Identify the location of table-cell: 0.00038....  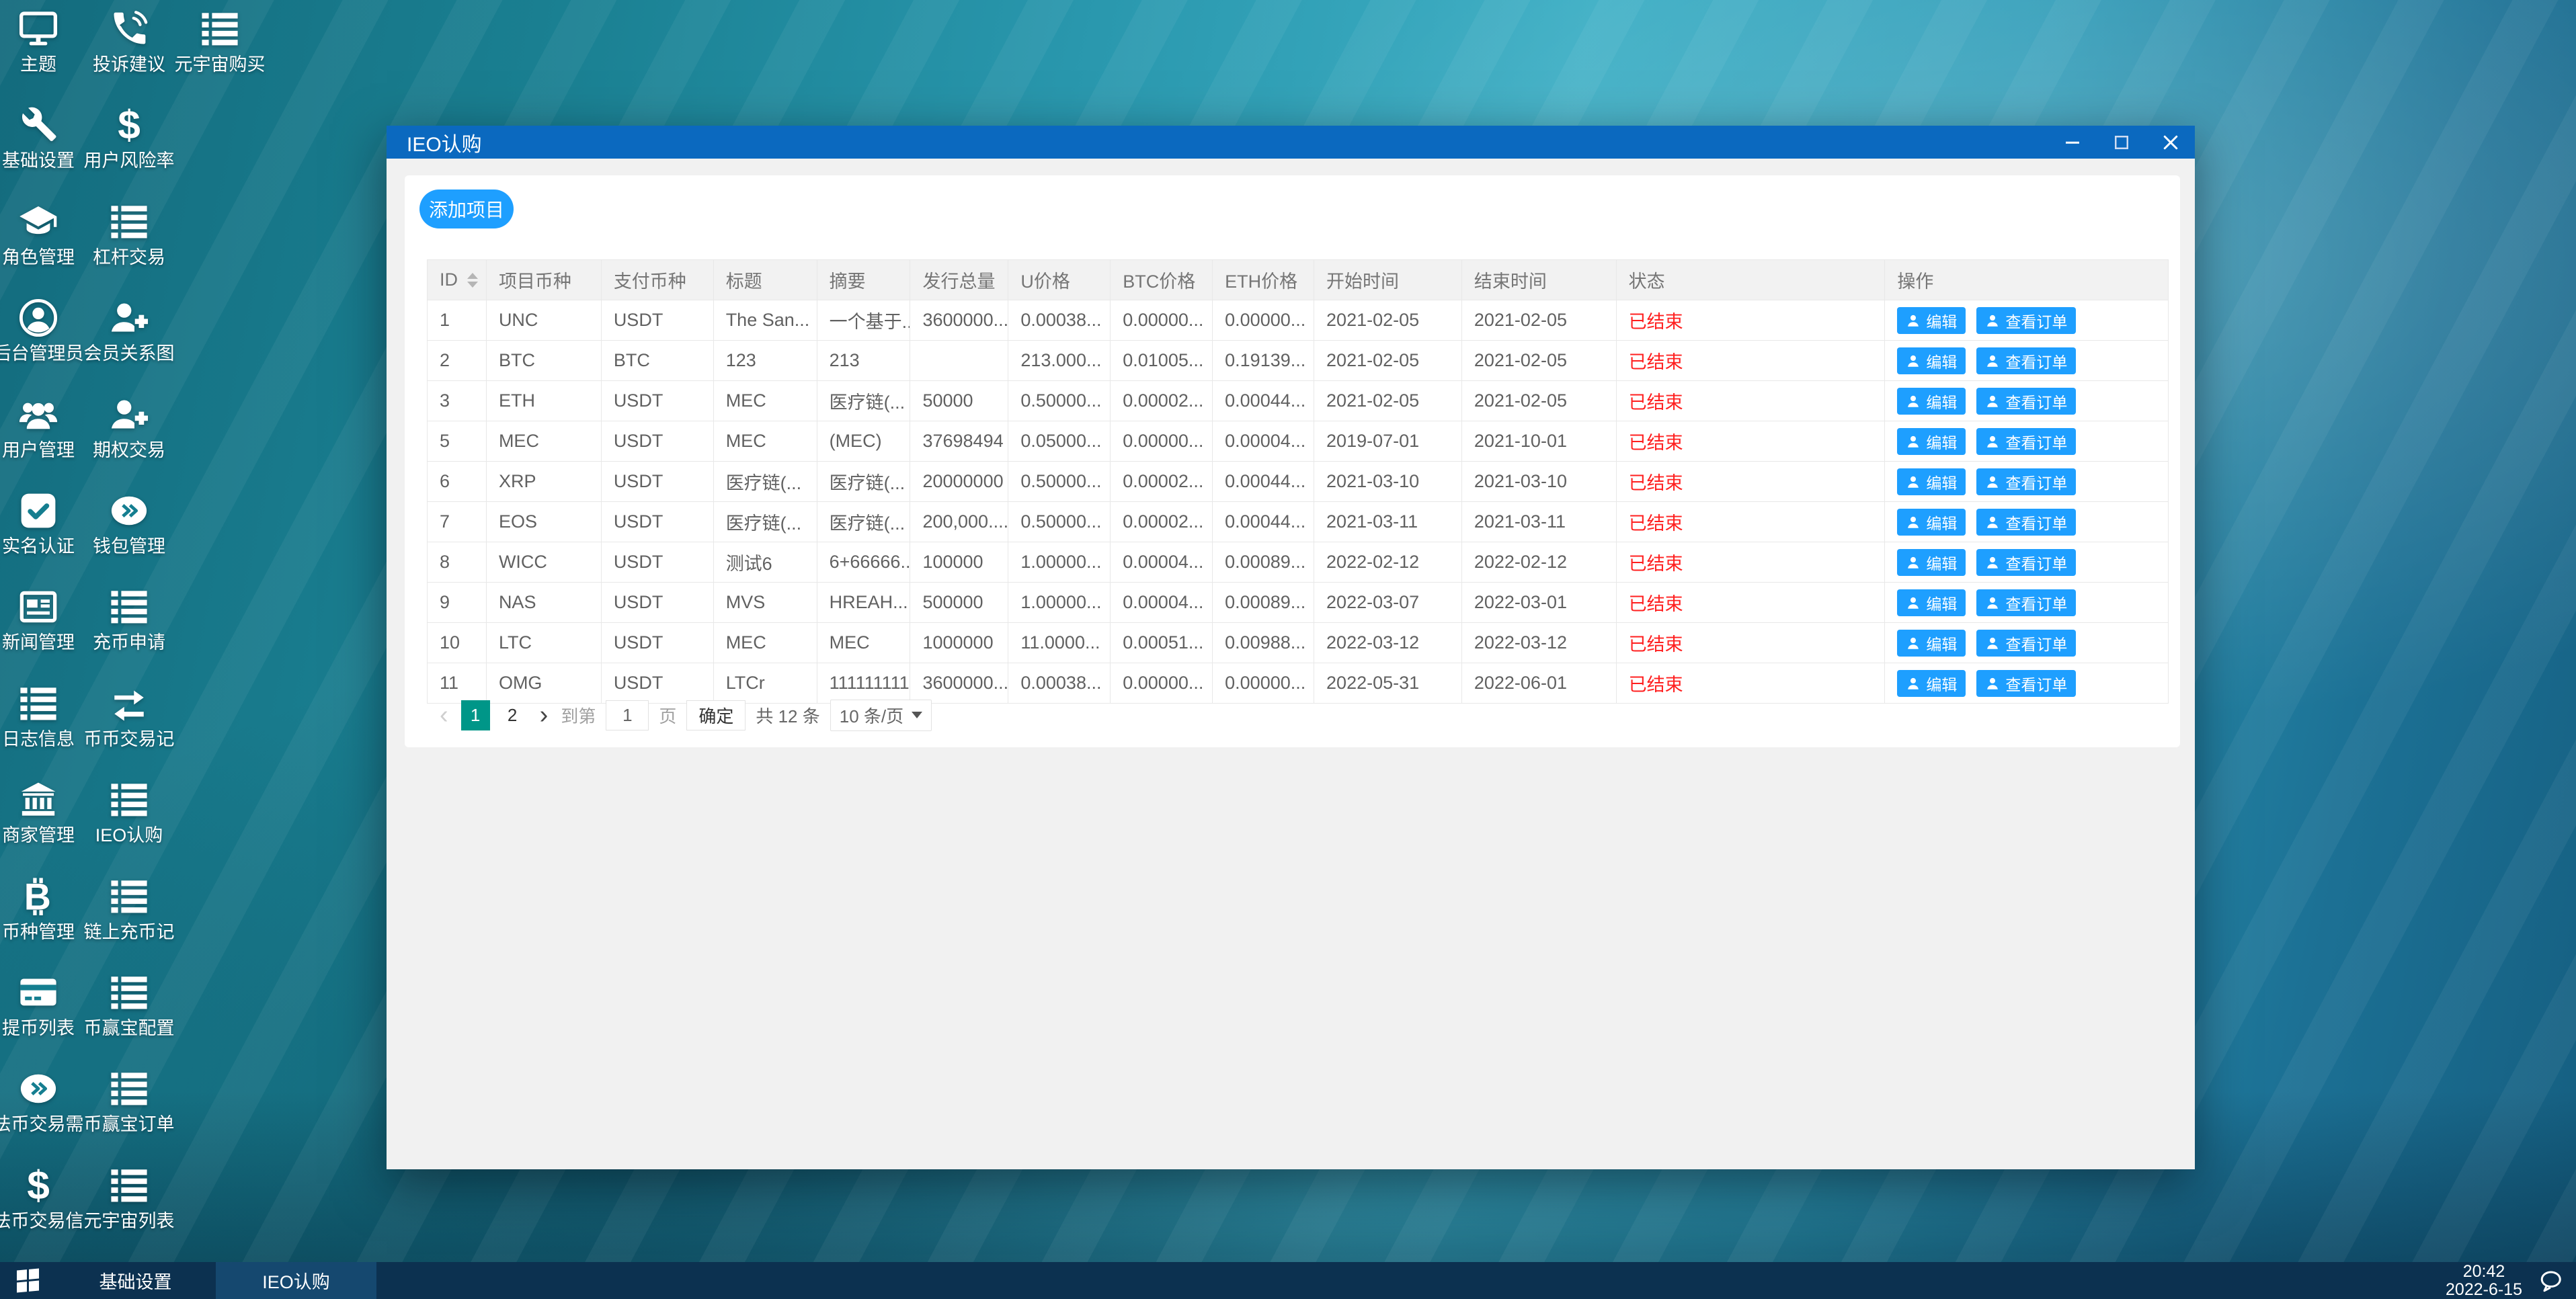
(1059, 683).